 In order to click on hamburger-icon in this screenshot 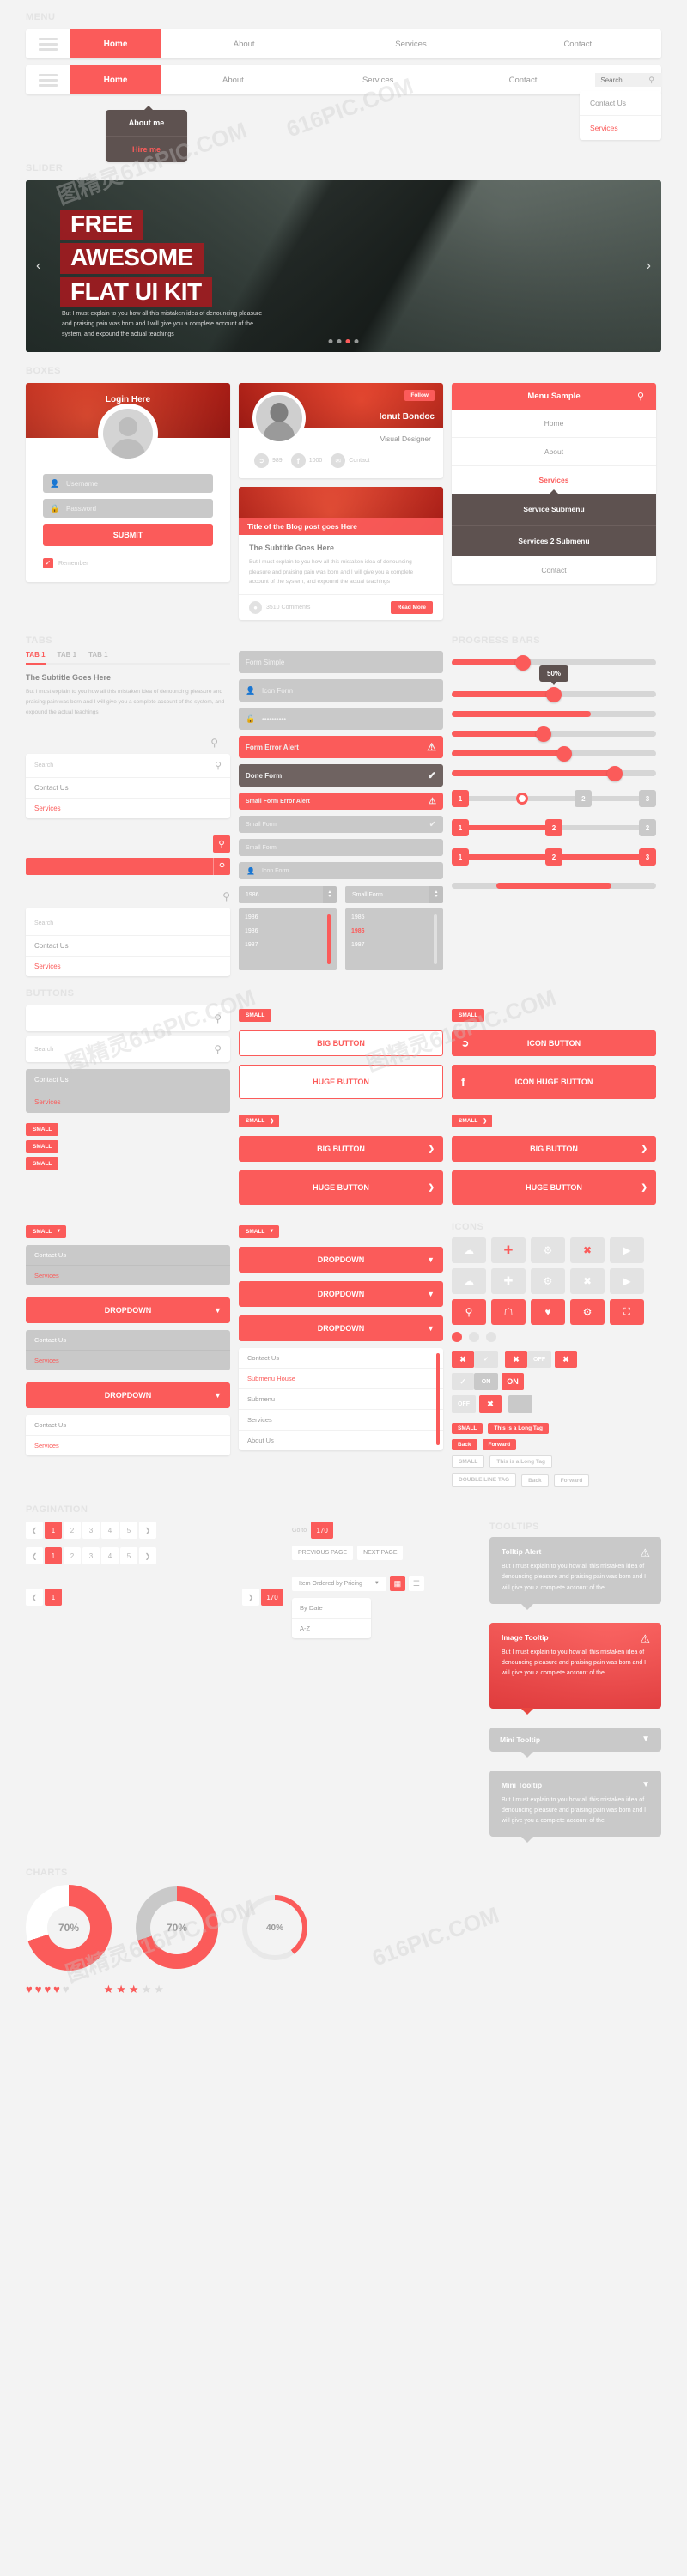, I will do `click(48, 44)`.